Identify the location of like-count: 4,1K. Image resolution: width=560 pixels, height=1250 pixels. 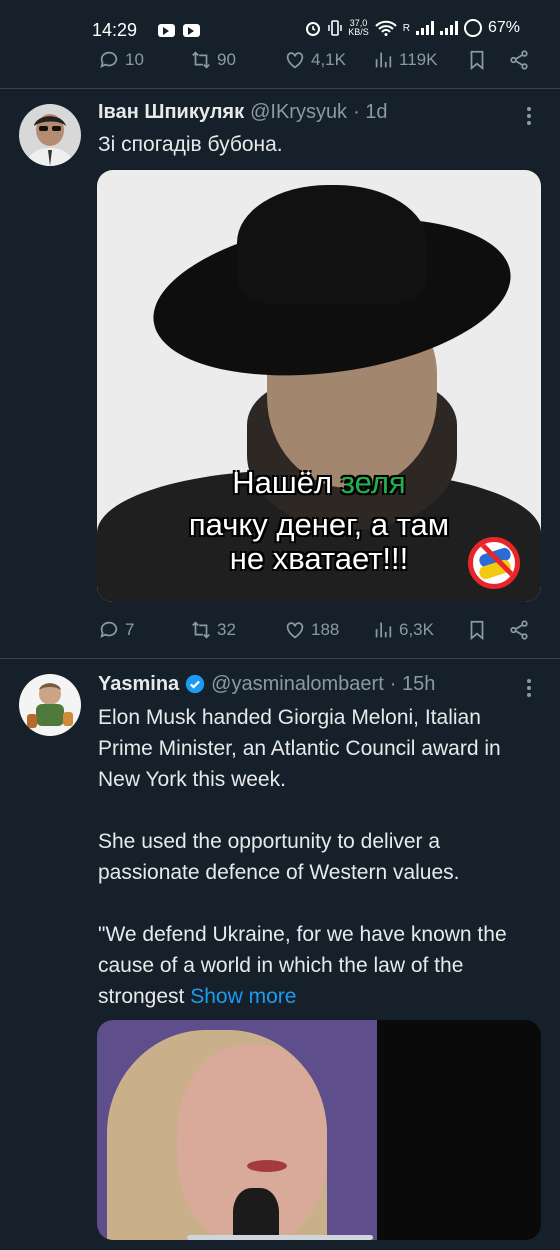
(328, 59).